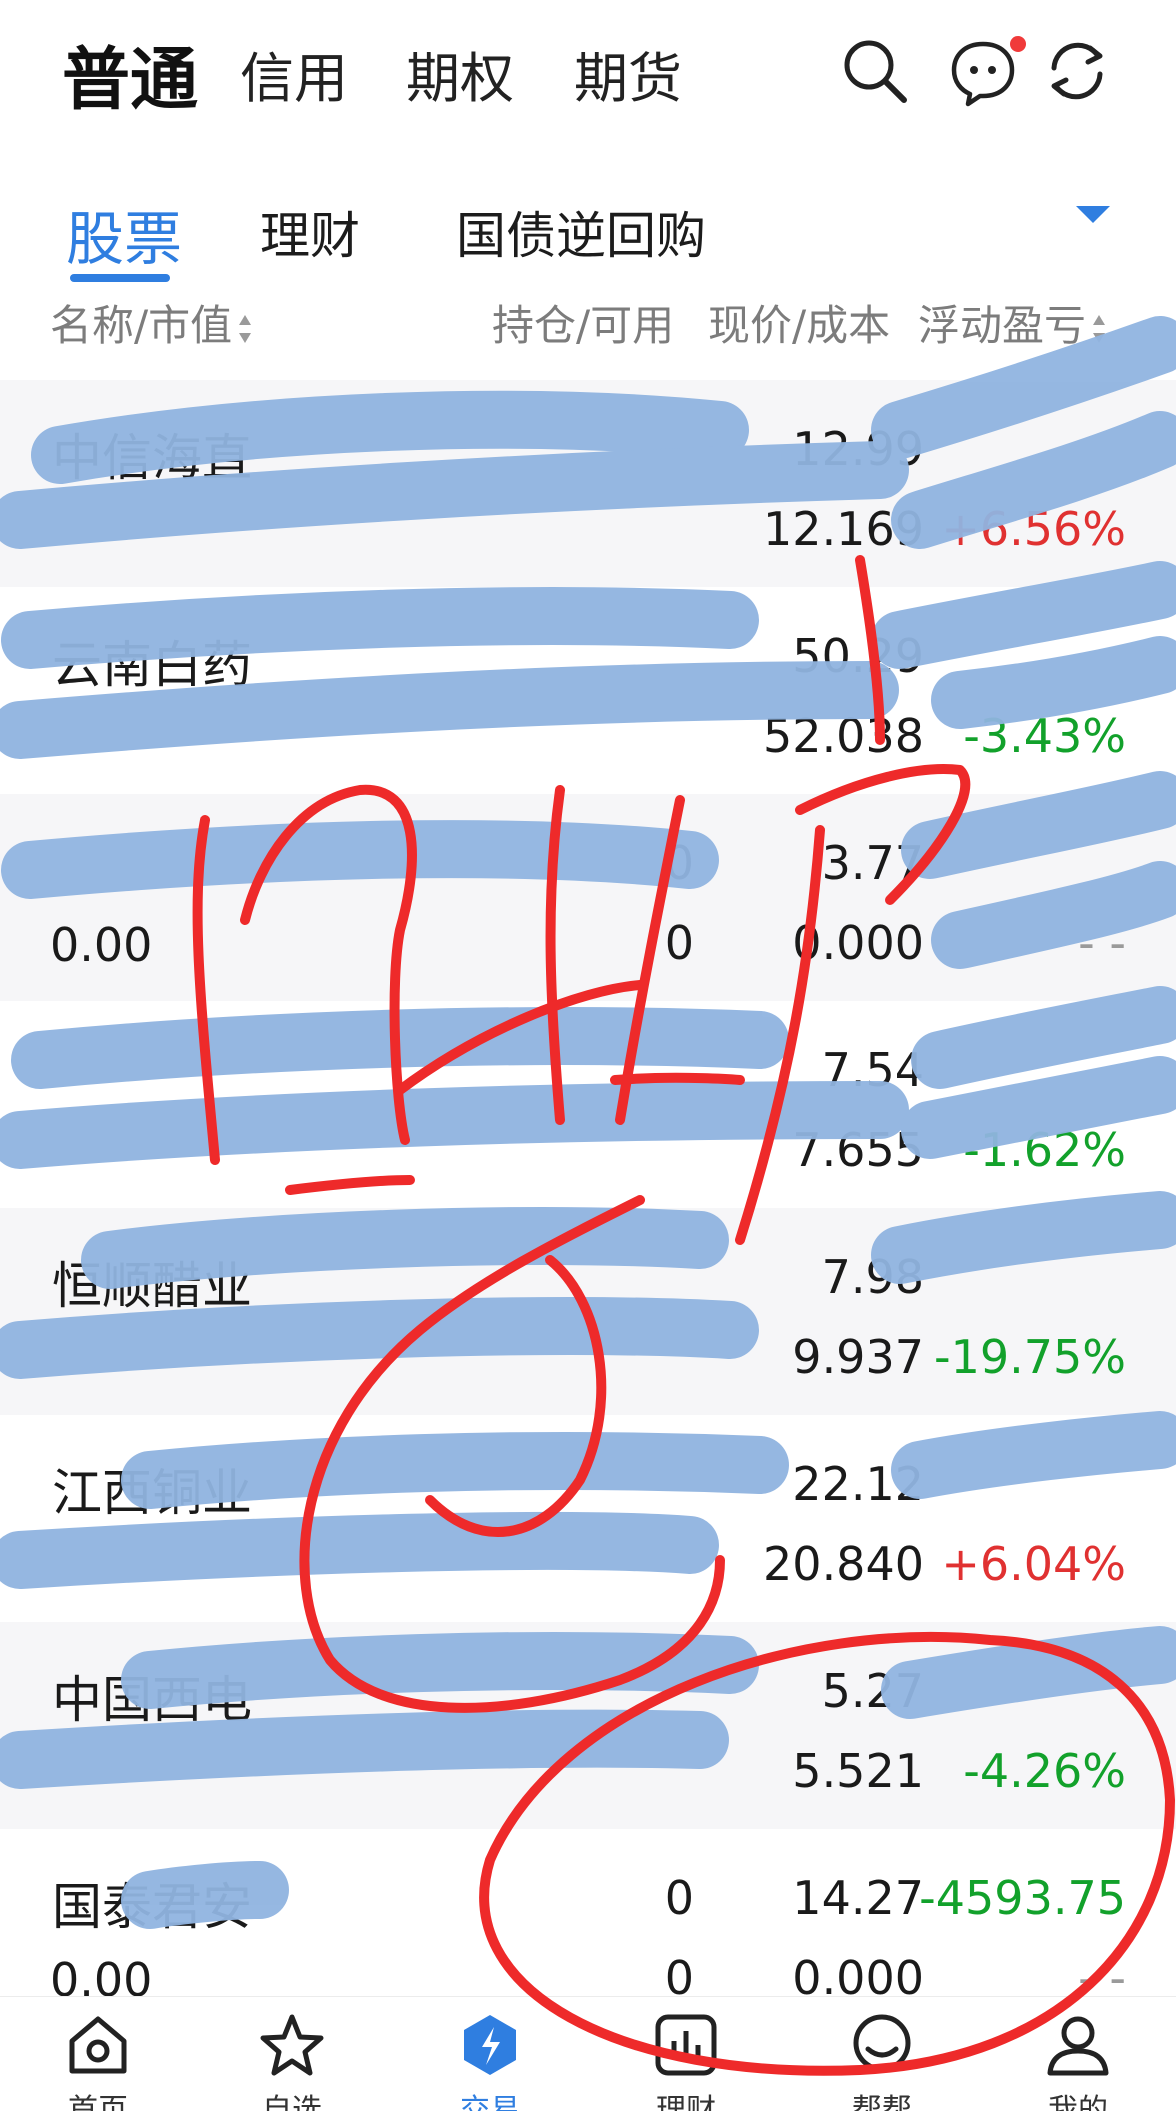 This screenshot has width=1176, height=2111. What do you see at coordinates (1033, 529) in the screenshot?
I see `pnl-percent: +6.56%` at bounding box center [1033, 529].